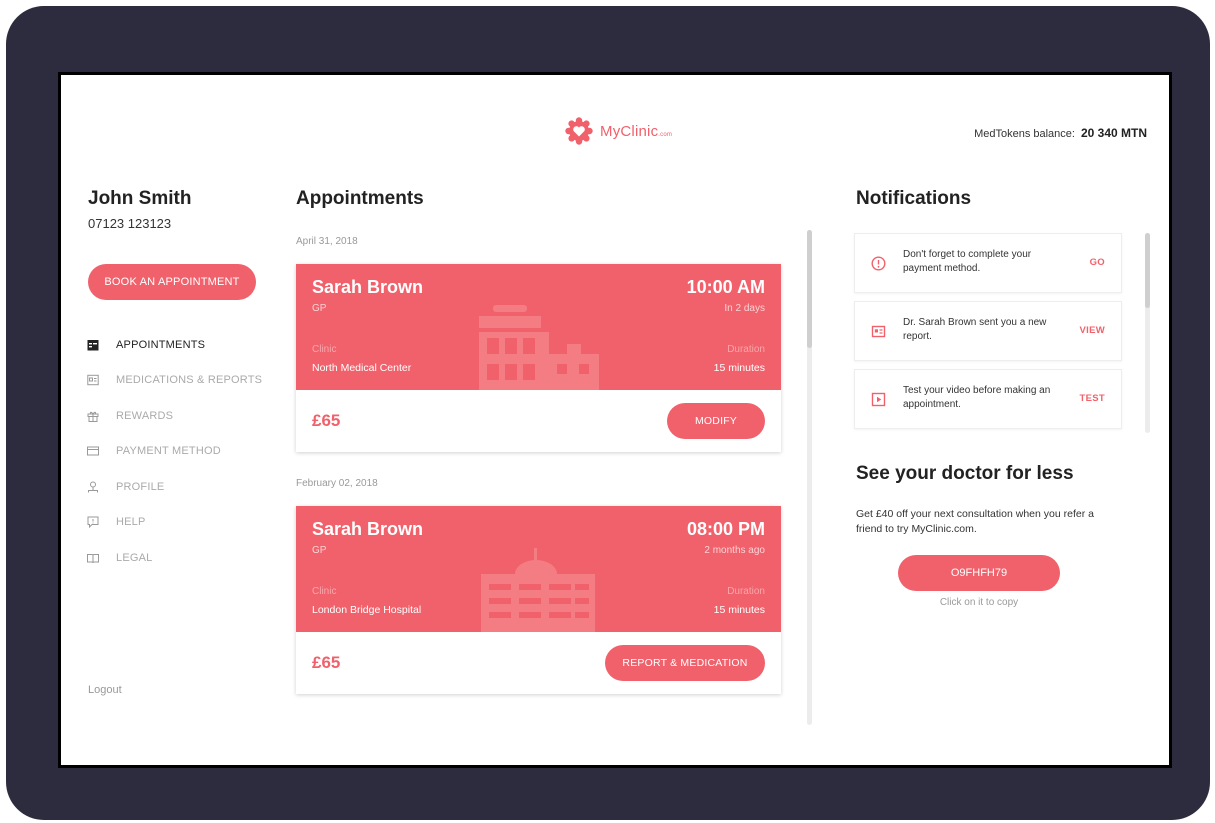 The height and width of the screenshot is (823, 1215). Describe the element at coordinates (174, 487) in the screenshot. I see `sidebar-item-profile: PROFILE` at that location.